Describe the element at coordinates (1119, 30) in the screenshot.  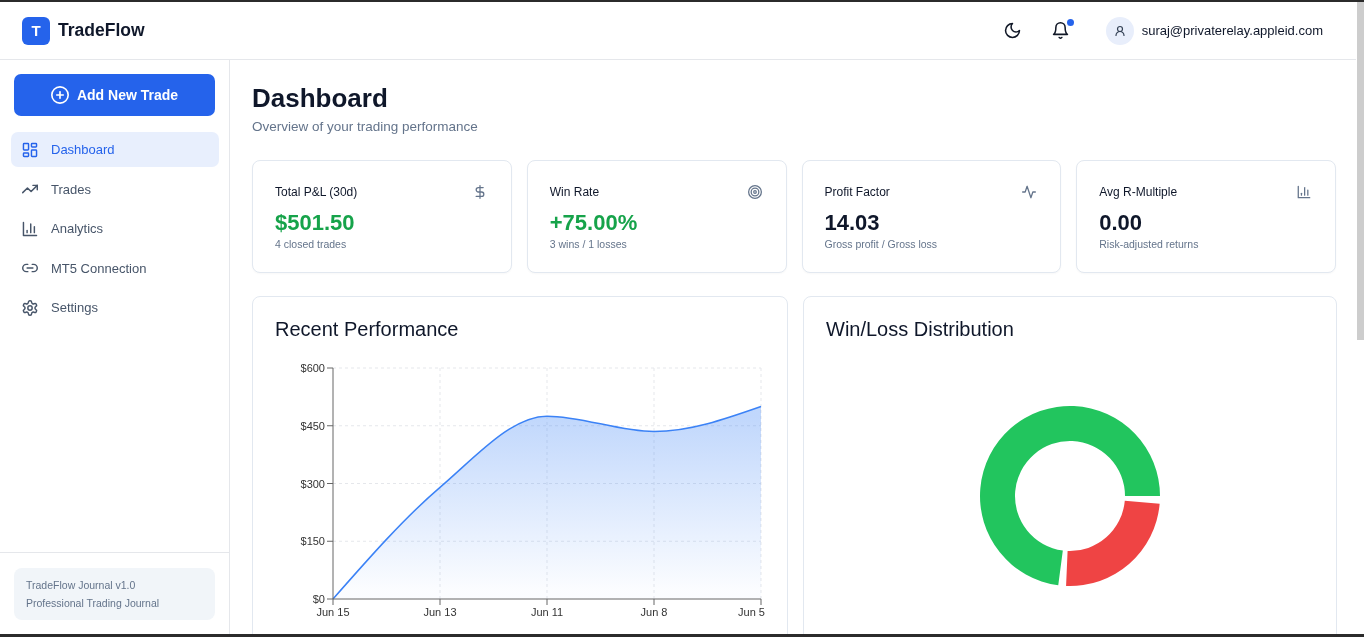
I see `user-avatar-icon` at that location.